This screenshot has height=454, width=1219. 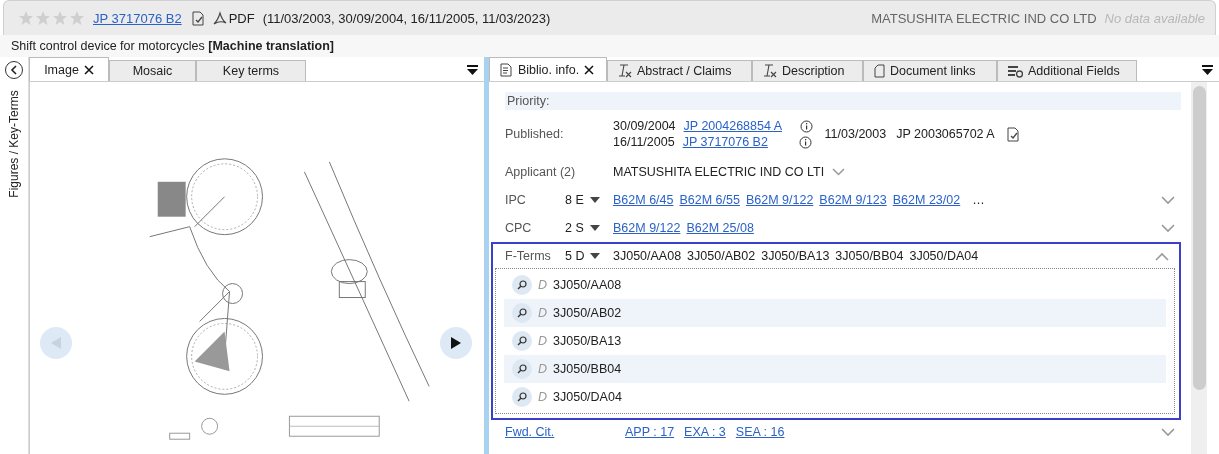 I want to click on count-text: 2 S, so click(x=574, y=228).